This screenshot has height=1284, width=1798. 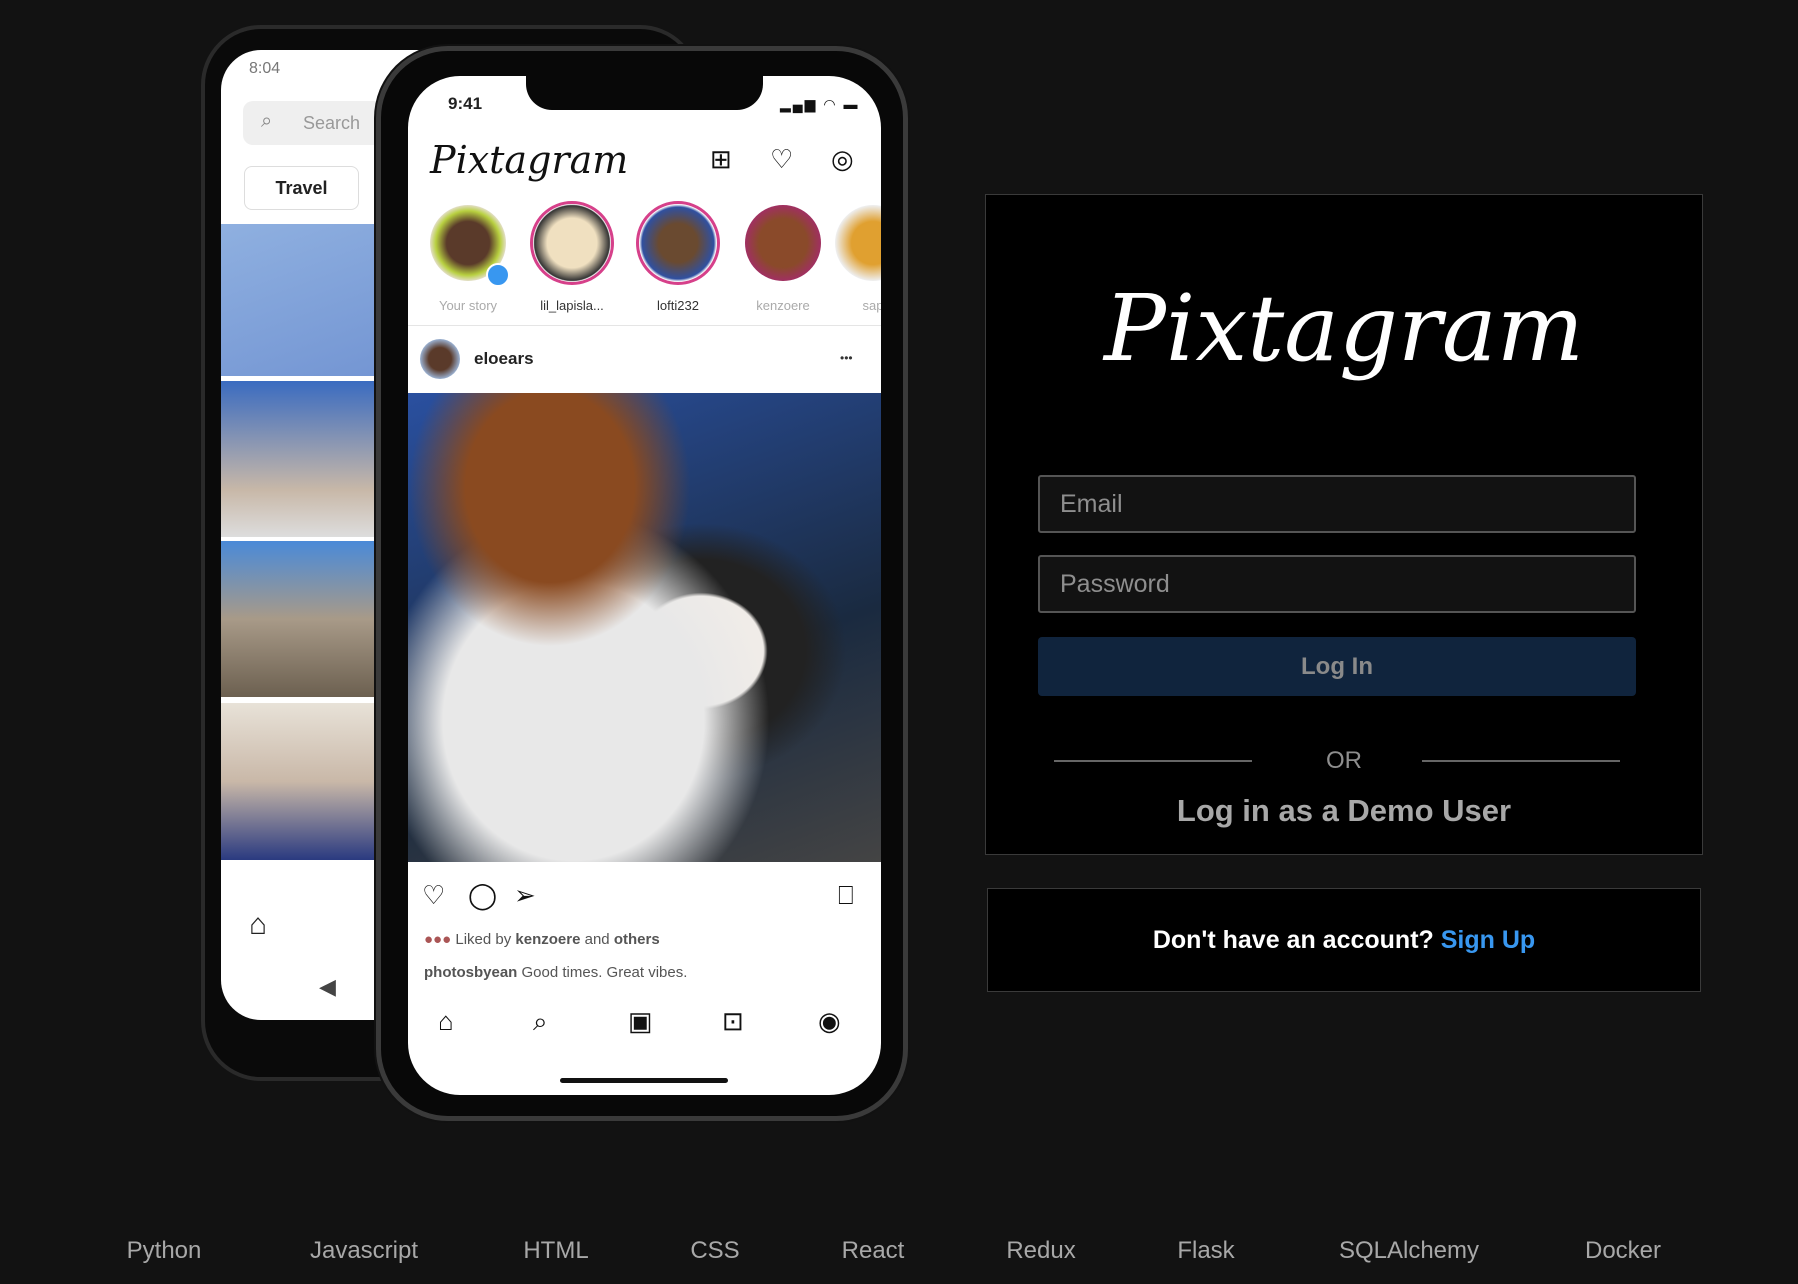 I want to click on shop-icon: ⊡, so click(x=733, y=1021).